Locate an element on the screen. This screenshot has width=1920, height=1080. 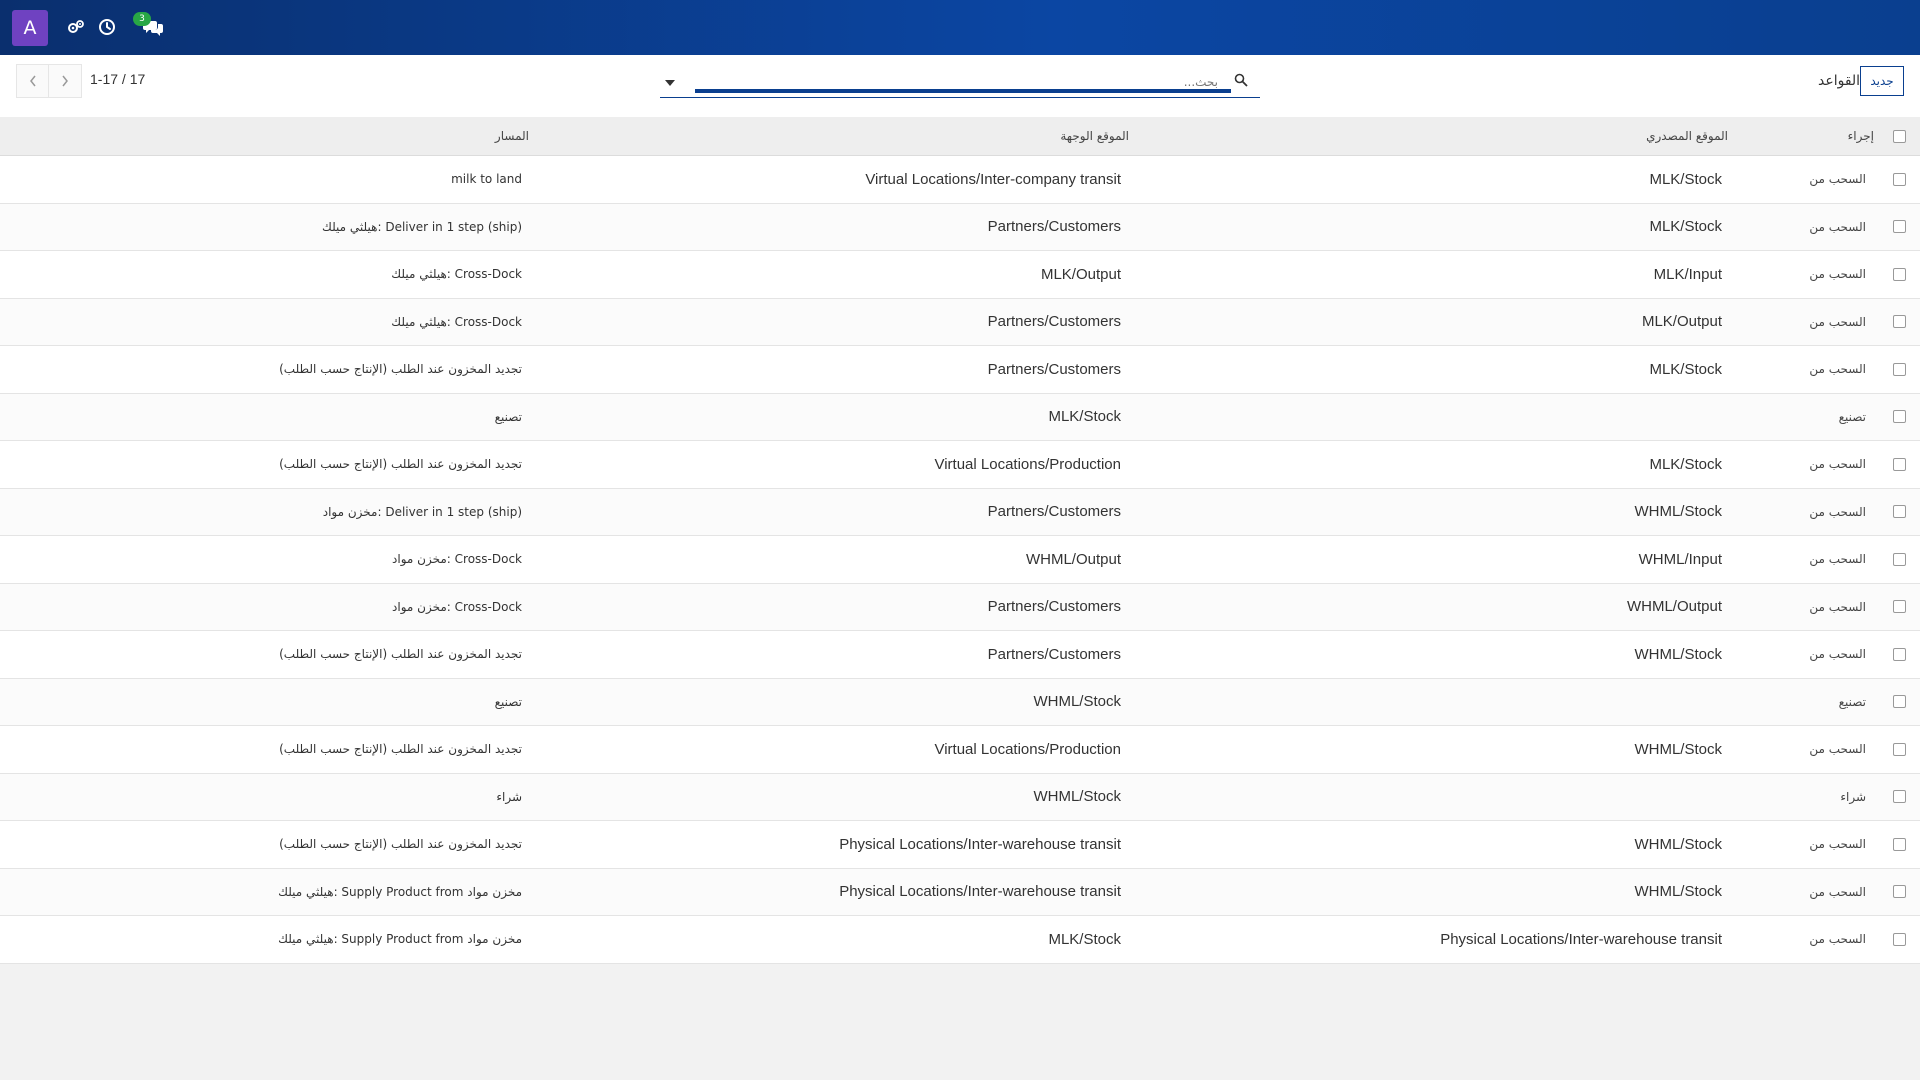
chevron-right-icon is located at coordinates (65, 81).